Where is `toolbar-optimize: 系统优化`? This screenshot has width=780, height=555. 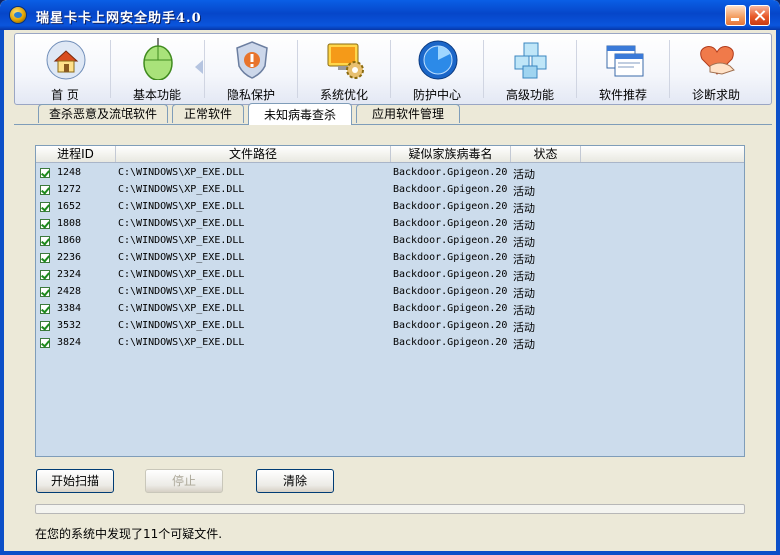 toolbar-optimize: 系统优化 is located at coordinates (344, 69).